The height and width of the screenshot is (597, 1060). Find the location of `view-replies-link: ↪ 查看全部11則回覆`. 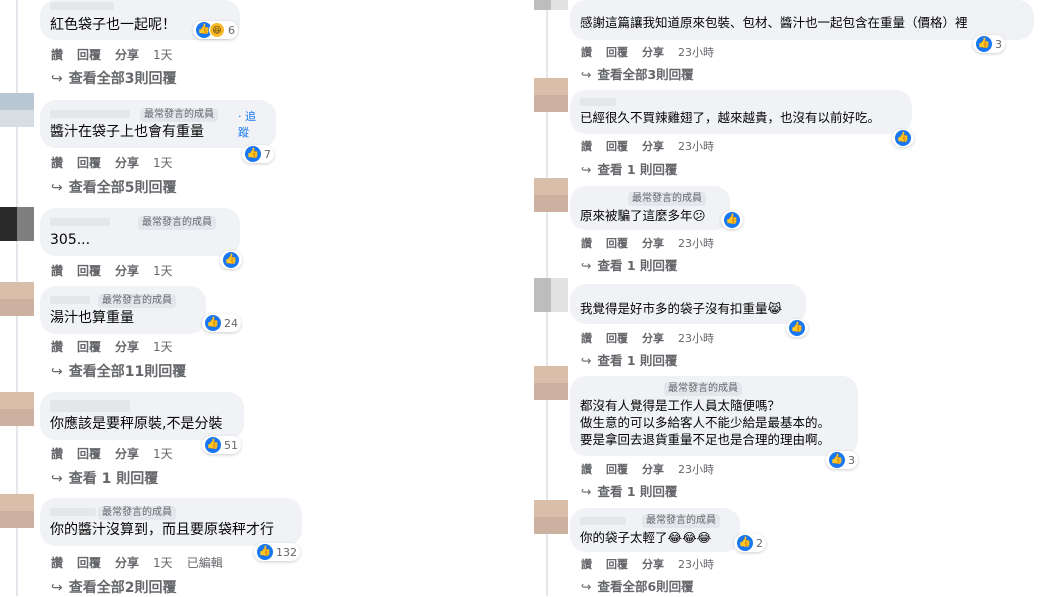

view-replies-link: ↪ 查看全部11則回覆 is located at coordinates (118, 371).